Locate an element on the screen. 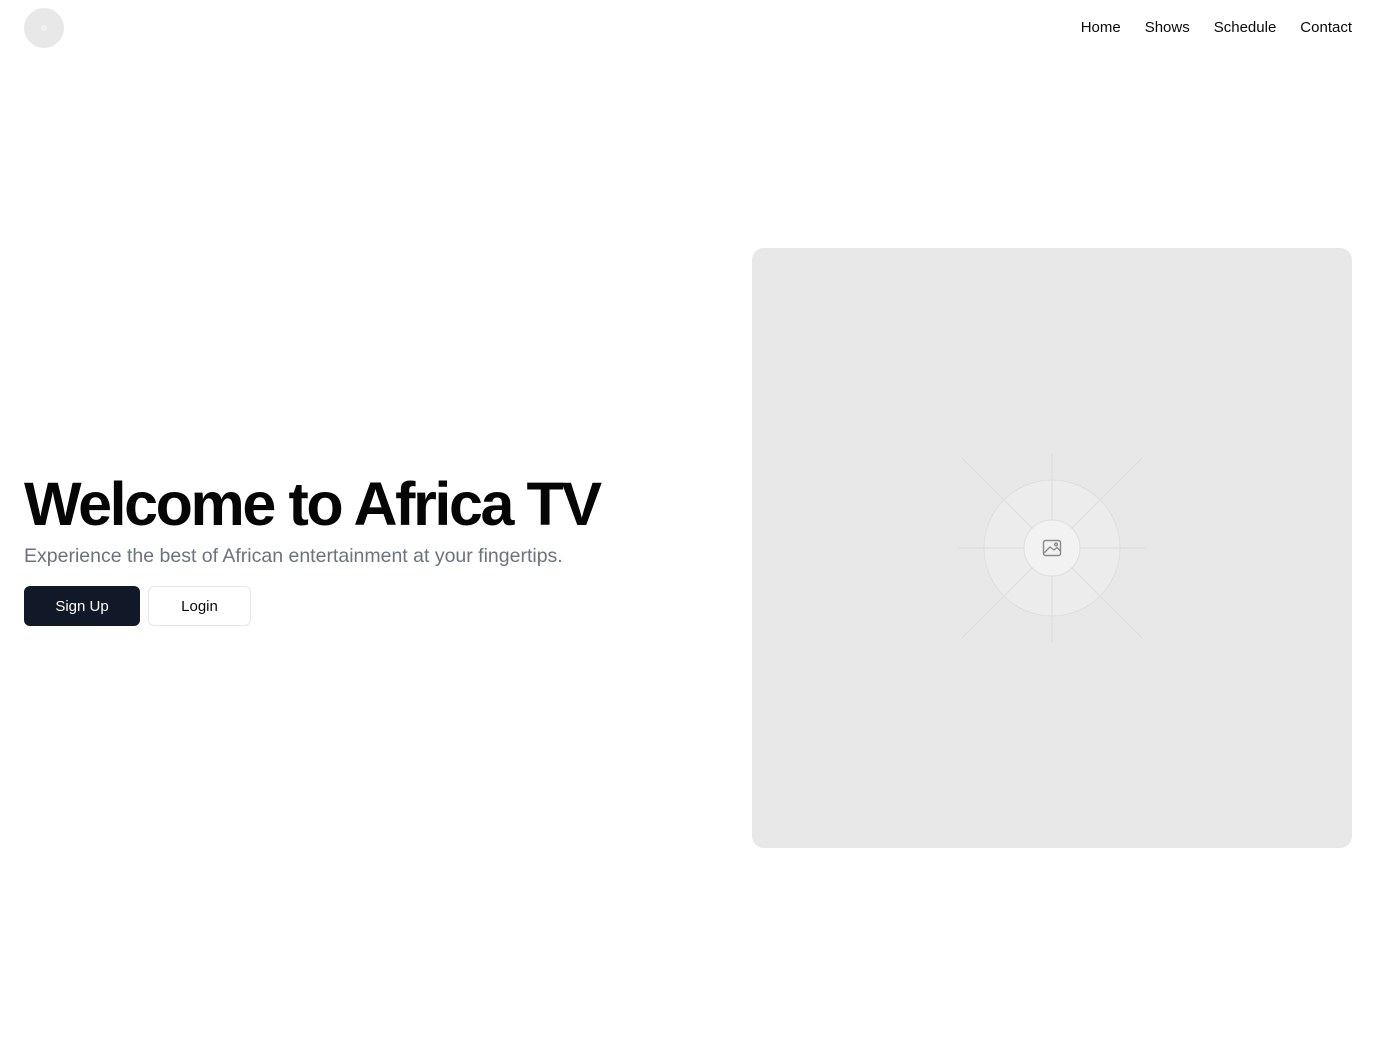  hero-title: Welcome to Africa TV is located at coordinates (313, 504).